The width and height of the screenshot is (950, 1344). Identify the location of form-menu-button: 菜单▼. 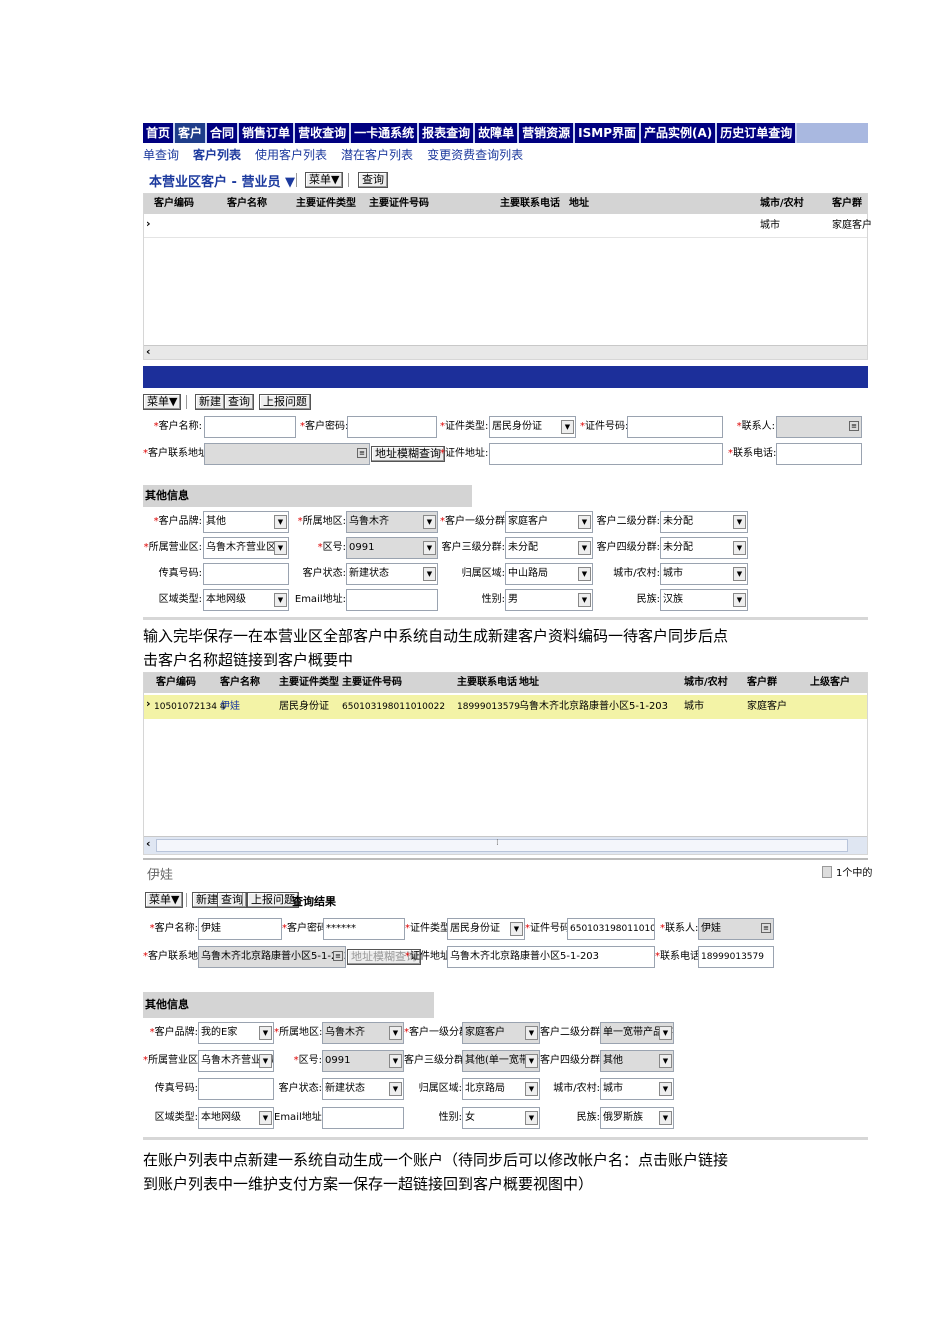
(162, 402).